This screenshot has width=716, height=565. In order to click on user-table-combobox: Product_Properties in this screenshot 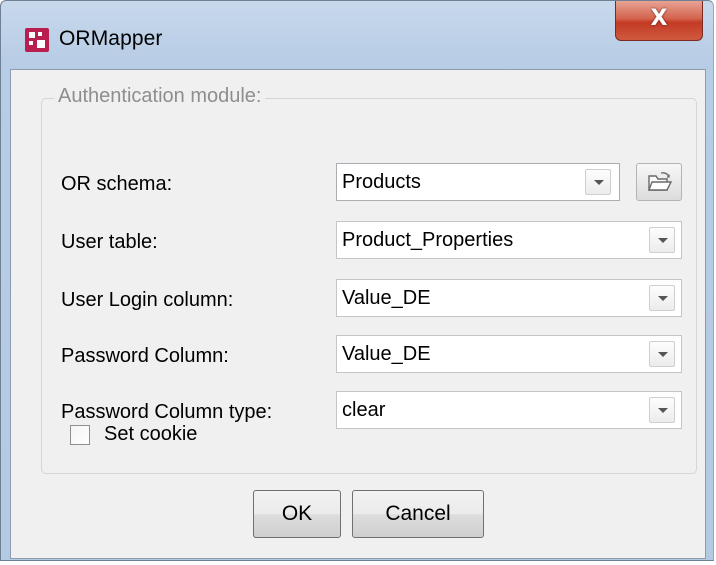, I will do `click(509, 240)`.